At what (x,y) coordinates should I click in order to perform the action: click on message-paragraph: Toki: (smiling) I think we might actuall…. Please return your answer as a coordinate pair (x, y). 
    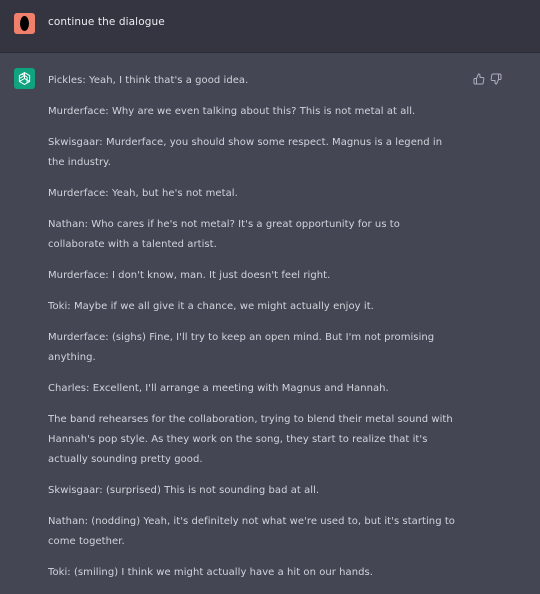
    Looking at the image, I should click on (211, 572).